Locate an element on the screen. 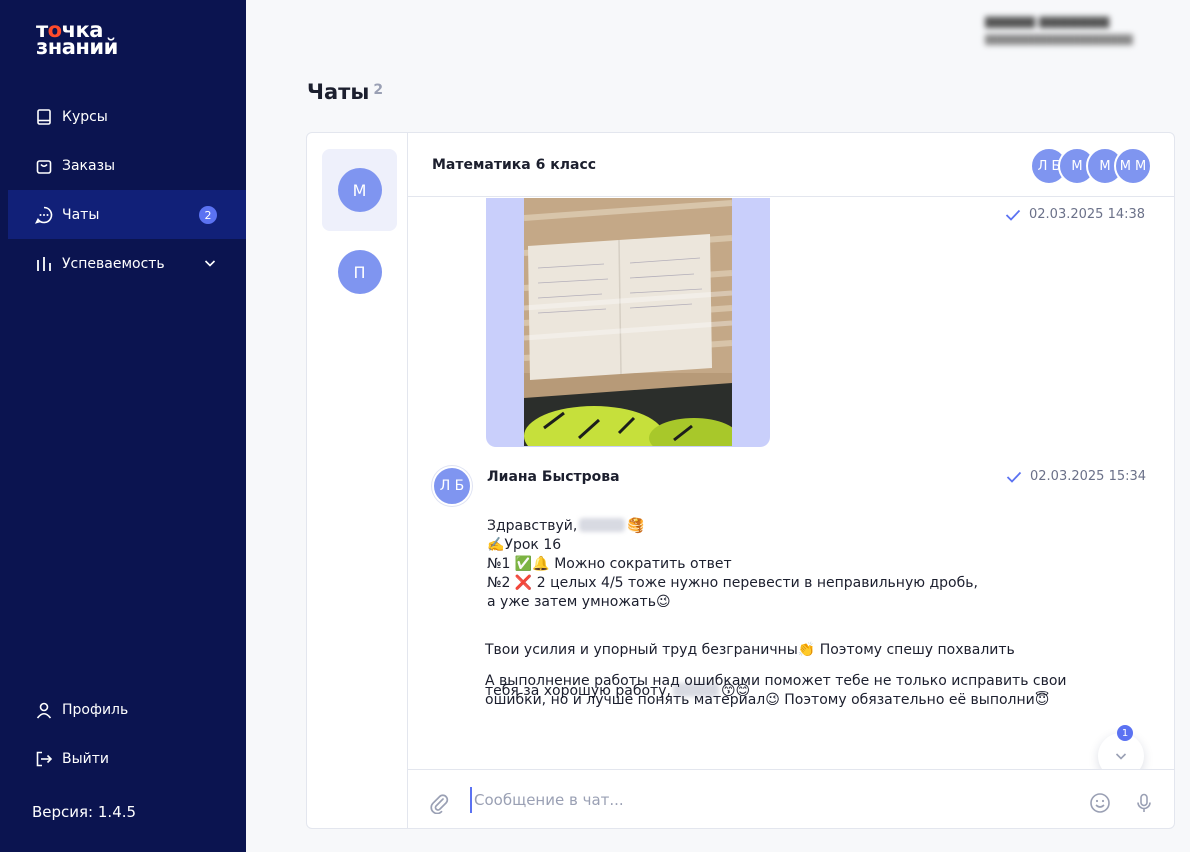 The width and height of the screenshot is (1190, 852). logout-icon is located at coordinates (44, 759).